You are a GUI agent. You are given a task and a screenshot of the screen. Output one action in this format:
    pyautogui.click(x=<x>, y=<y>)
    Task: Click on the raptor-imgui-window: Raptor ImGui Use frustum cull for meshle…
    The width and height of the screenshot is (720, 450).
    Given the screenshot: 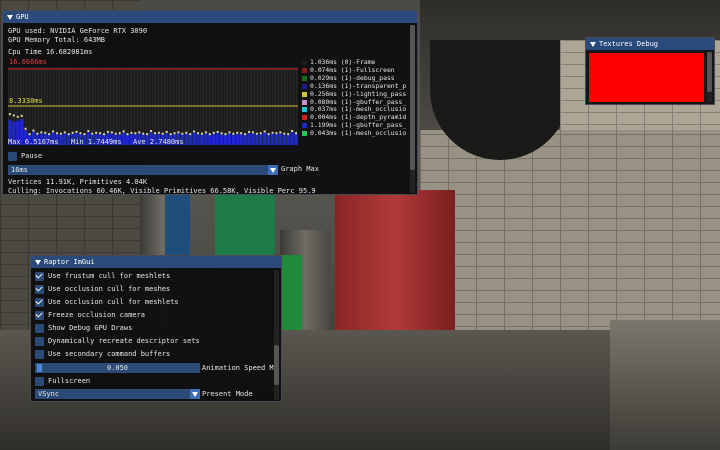 What is the action you would take?
    pyautogui.click(x=156, y=328)
    